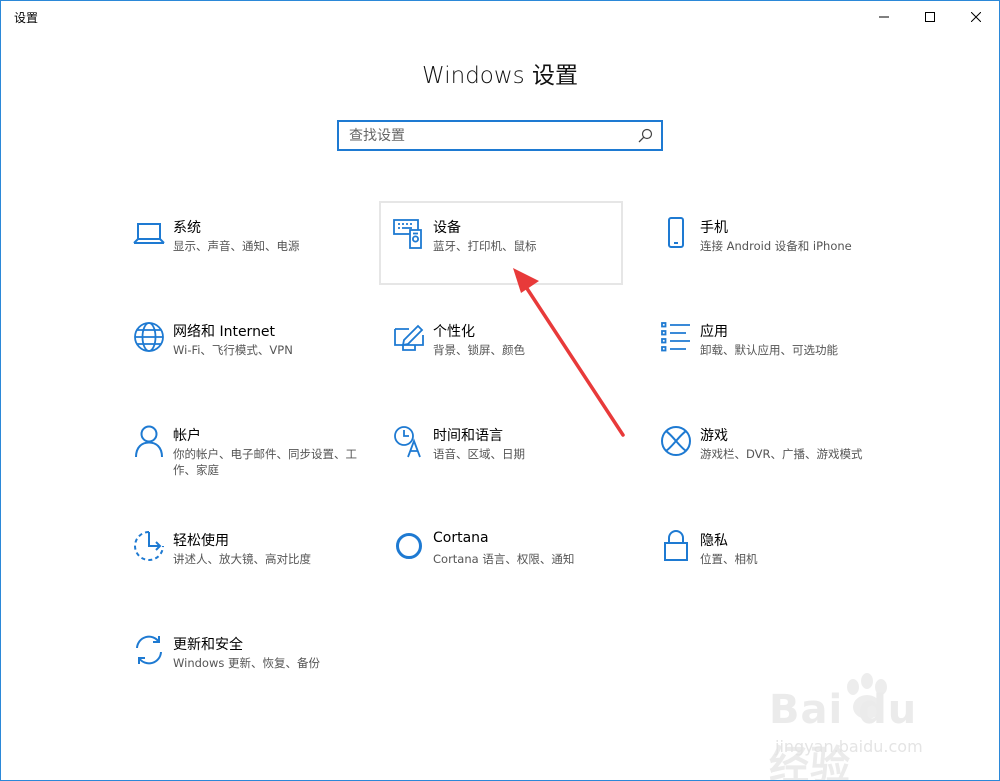  What do you see at coordinates (843, 734) in the screenshot?
I see `watermark-text: Bai du 经验` at bounding box center [843, 734].